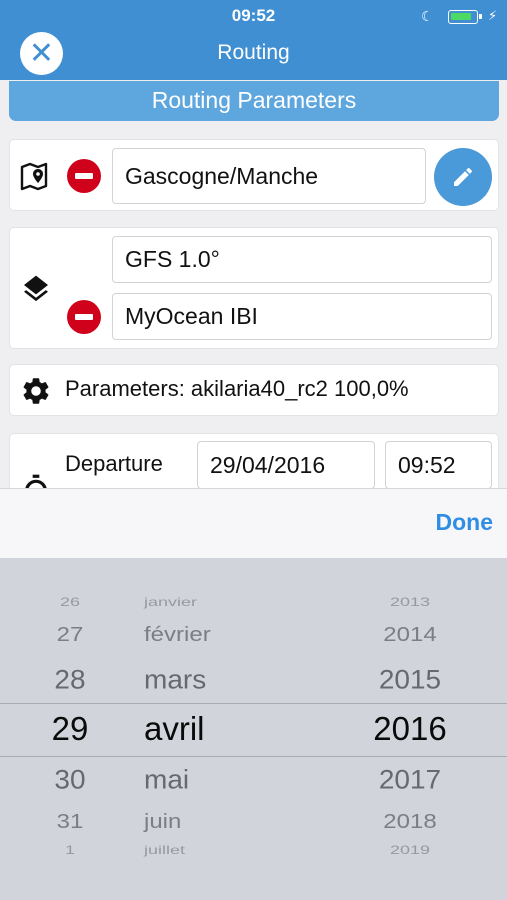  Describe the element at coordinates (170, 603) in the screenshot. I see `picker-option: janvier` at that location.